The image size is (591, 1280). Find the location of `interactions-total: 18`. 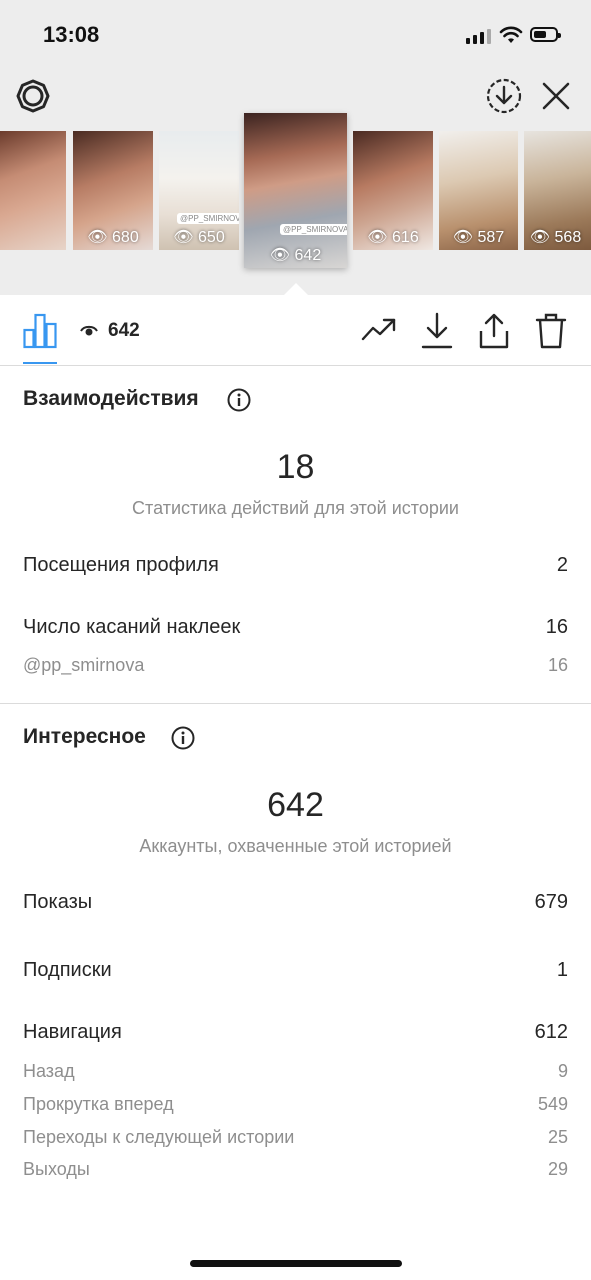

interactions-total: 18 is located at coordinates (295, 467).